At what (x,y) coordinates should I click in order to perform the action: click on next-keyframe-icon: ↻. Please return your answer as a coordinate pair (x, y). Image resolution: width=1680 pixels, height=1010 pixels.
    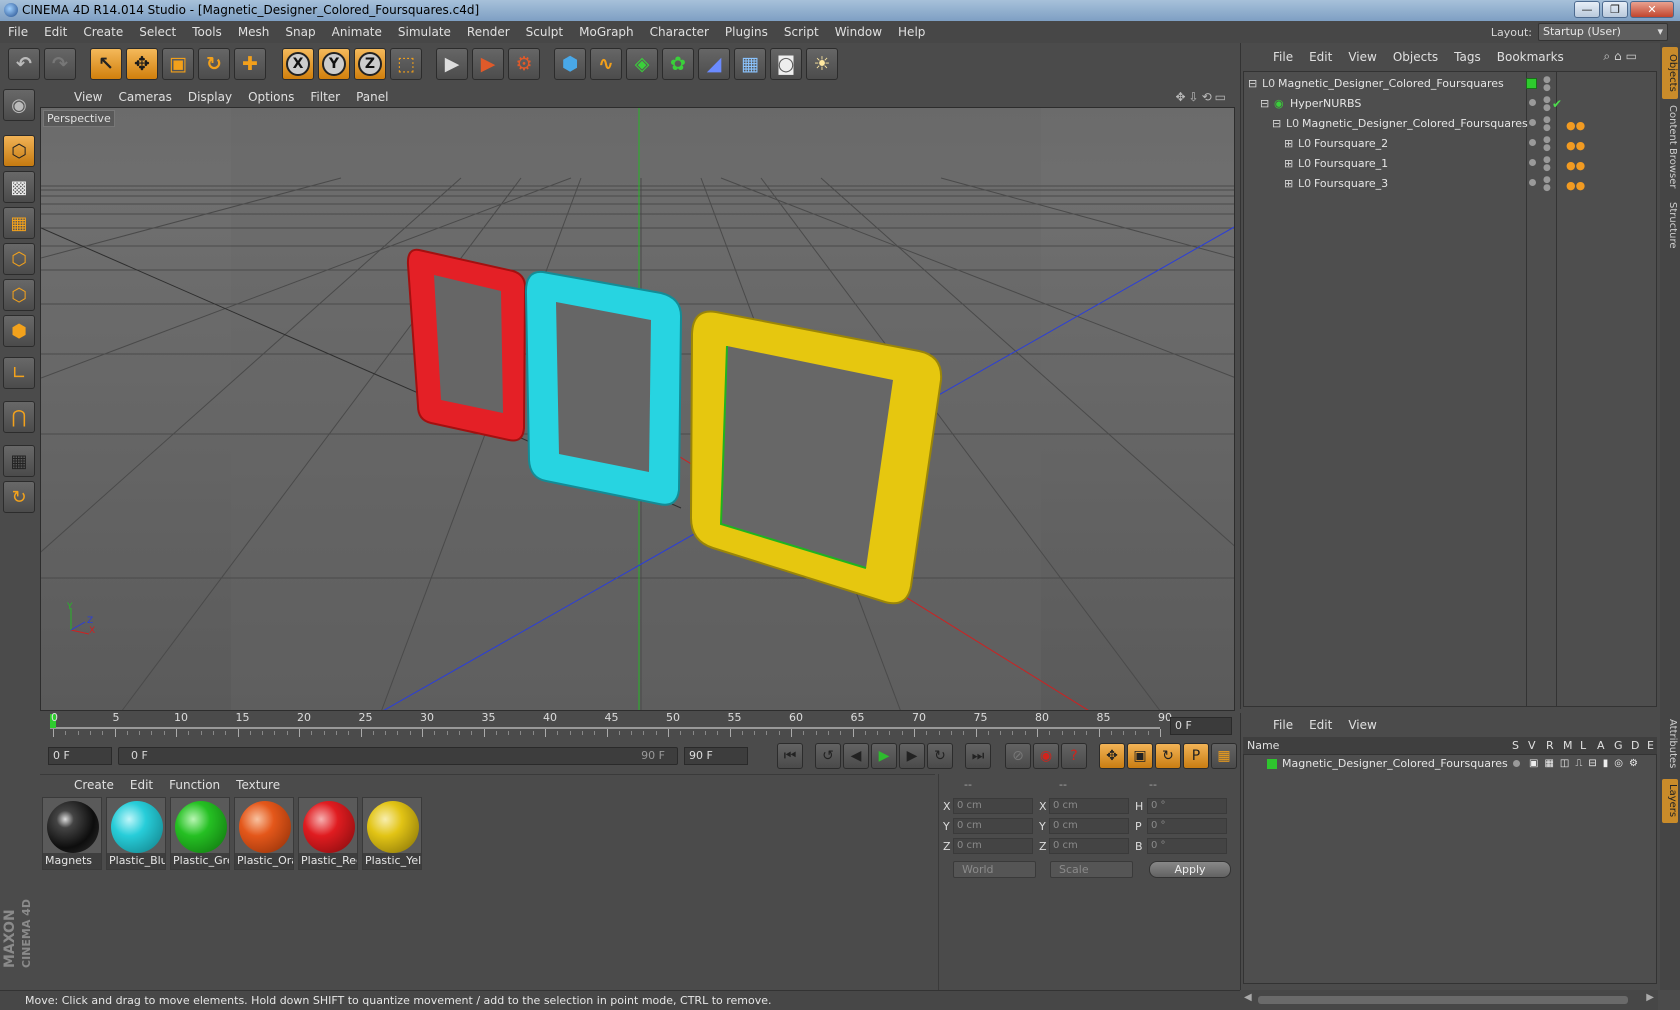
    Looking at the image, I should click on (940, 756).